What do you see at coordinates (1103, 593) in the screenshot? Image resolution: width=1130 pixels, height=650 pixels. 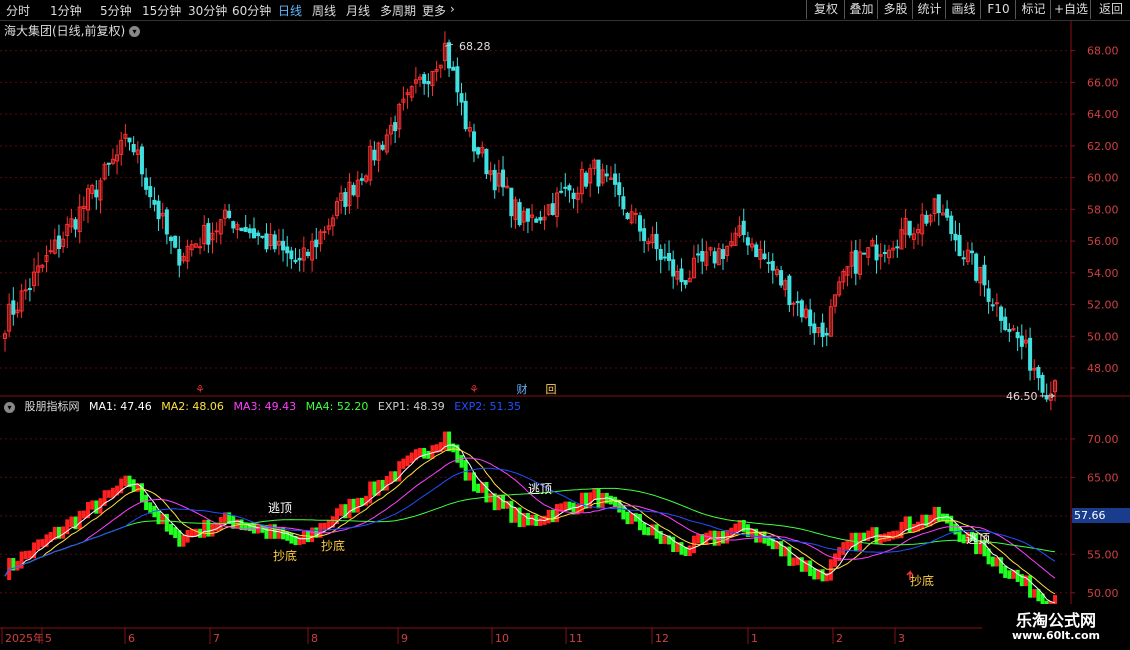 I see `ind-ytick-label: 50.00` at bounding box center [1103, 593].